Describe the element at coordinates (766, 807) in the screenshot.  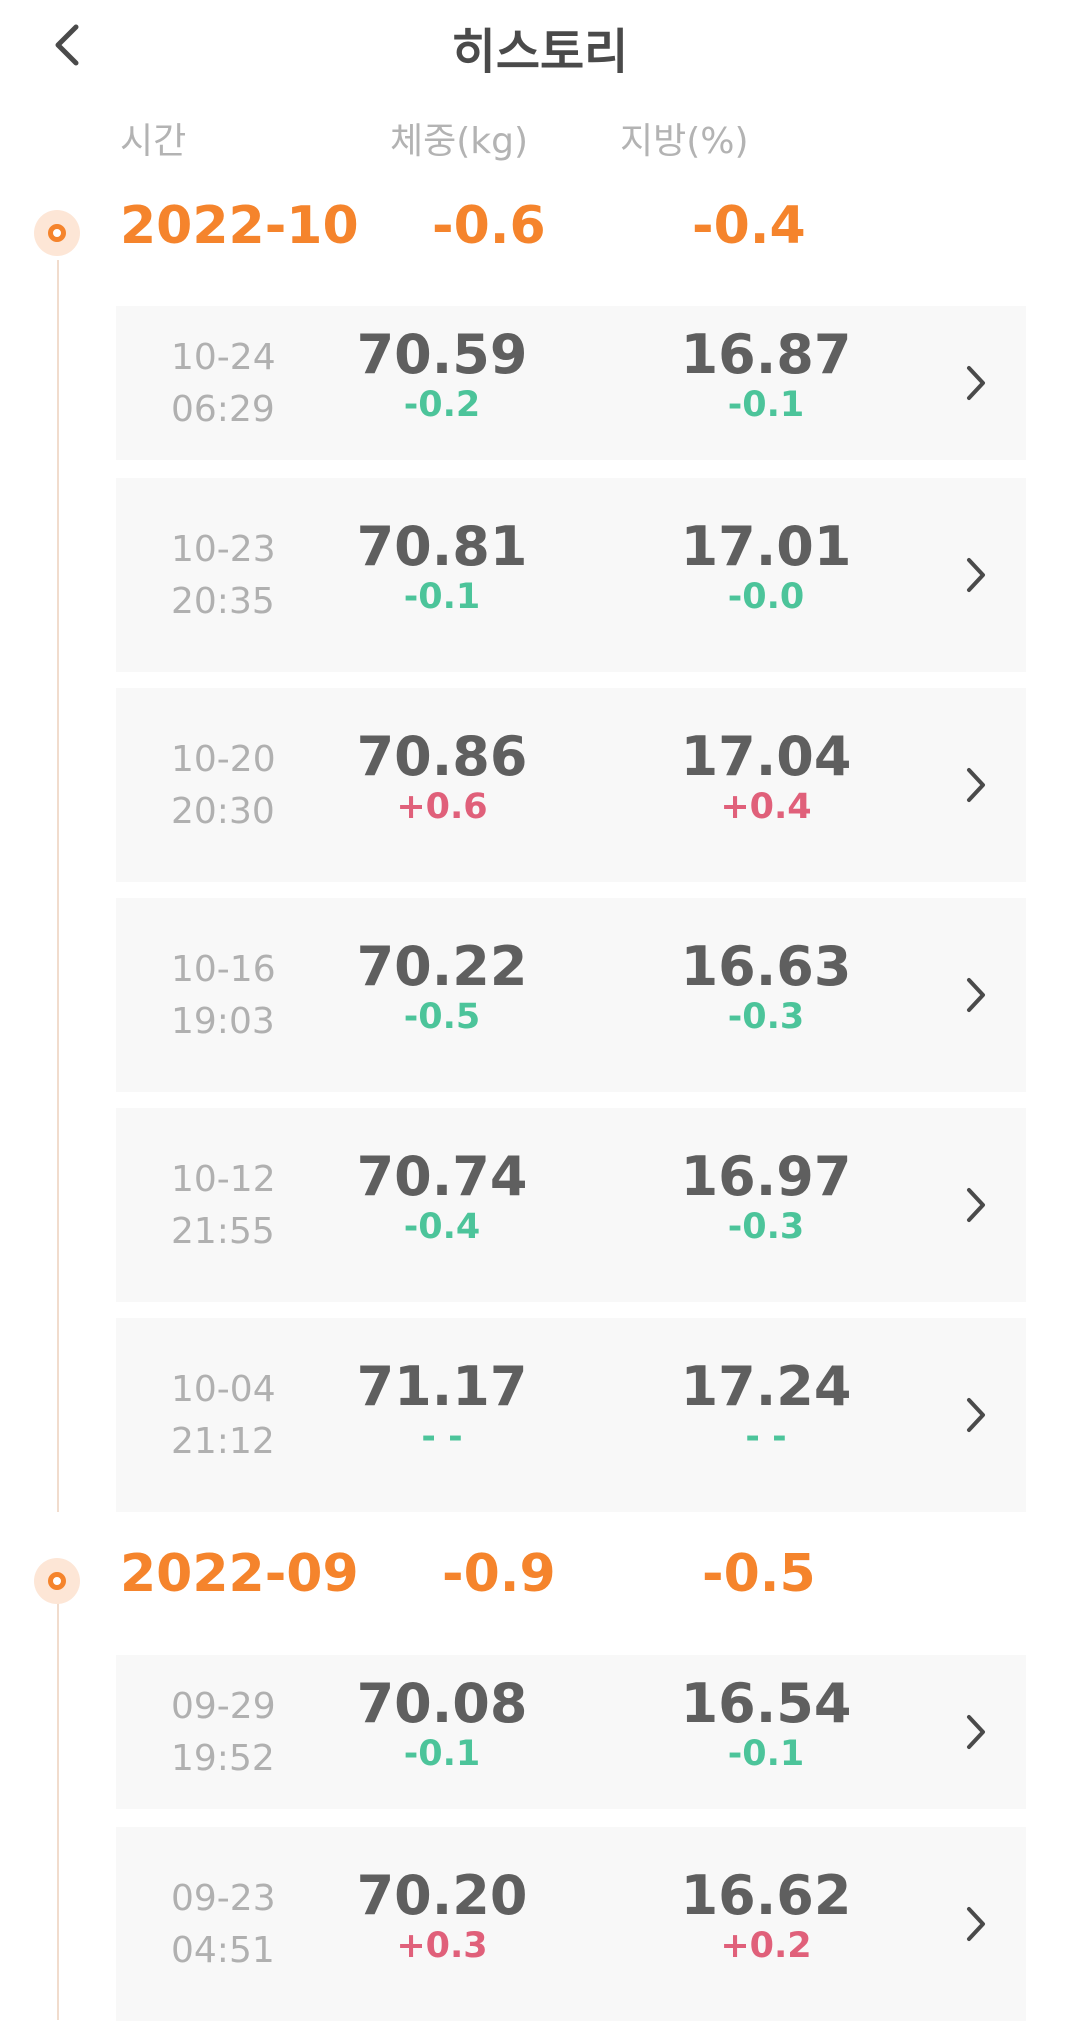
I see `entry-fat-delta: +0.4` at that location.